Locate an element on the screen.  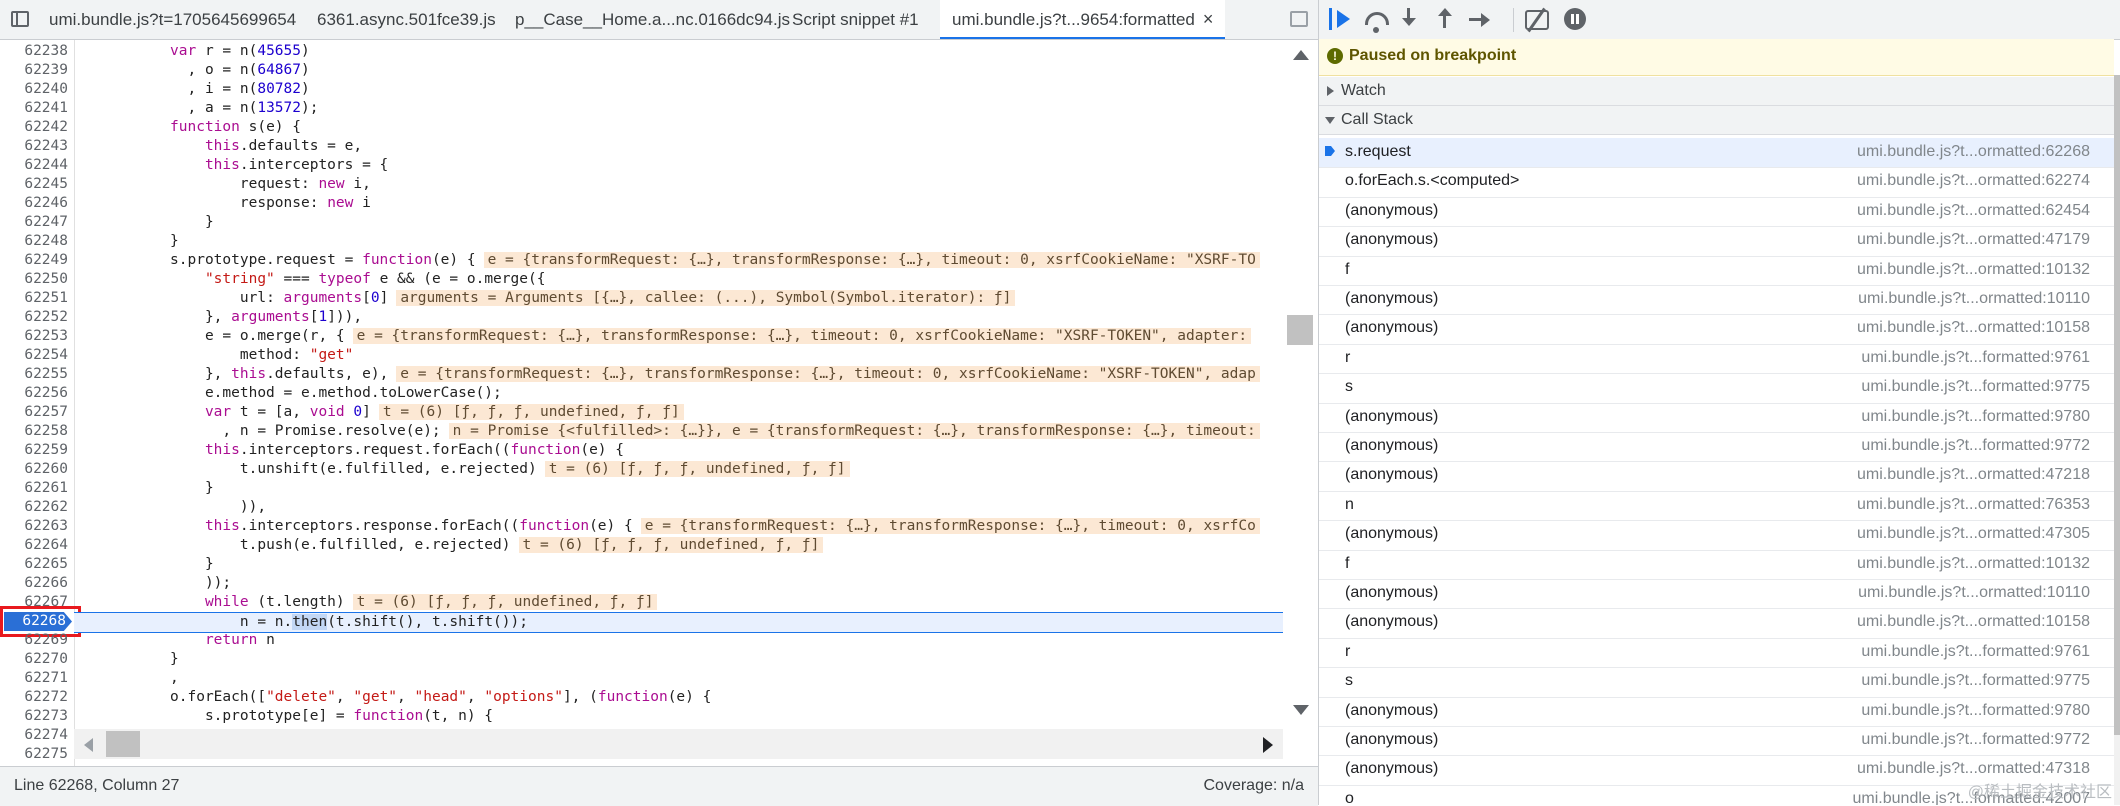
line-number: 62269 is located at coordinates (34, 640).